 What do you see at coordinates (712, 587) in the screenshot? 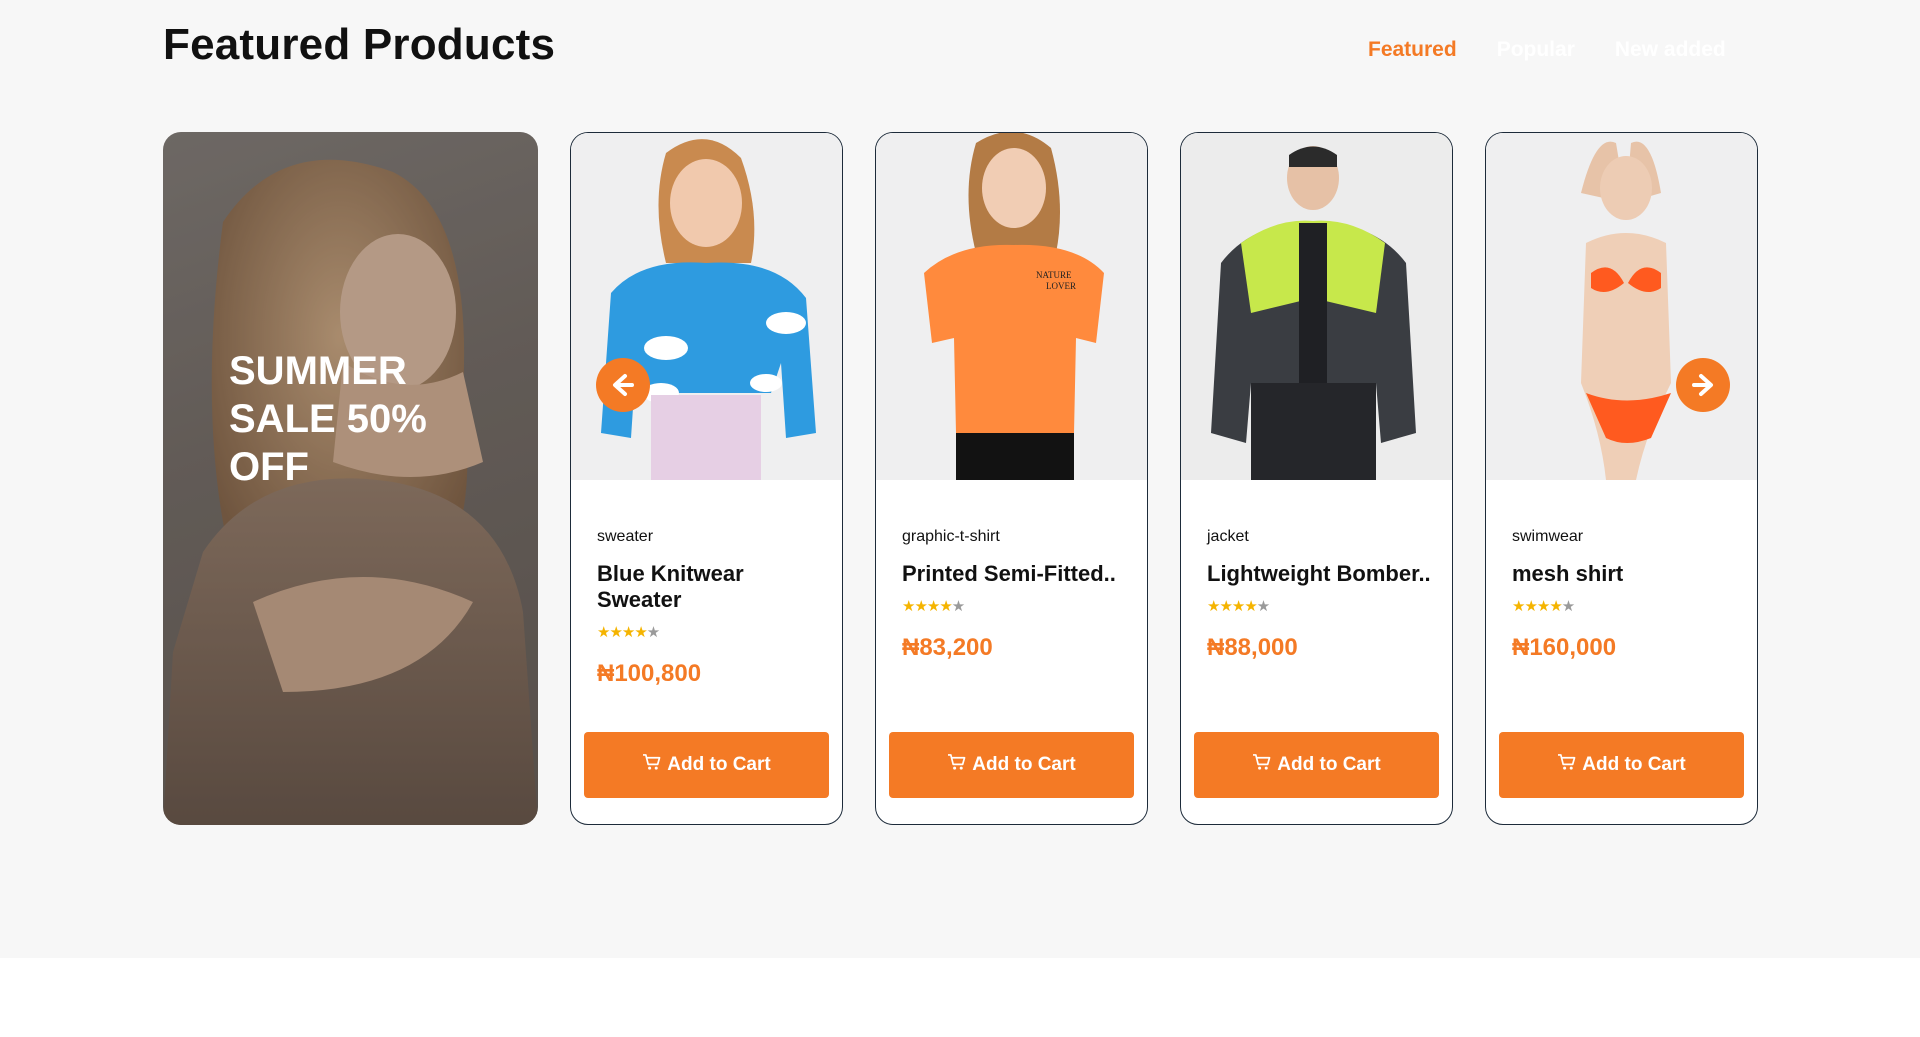
I see `product-name: Blue Knitwear Sweater` at bounding box center [712, 587].